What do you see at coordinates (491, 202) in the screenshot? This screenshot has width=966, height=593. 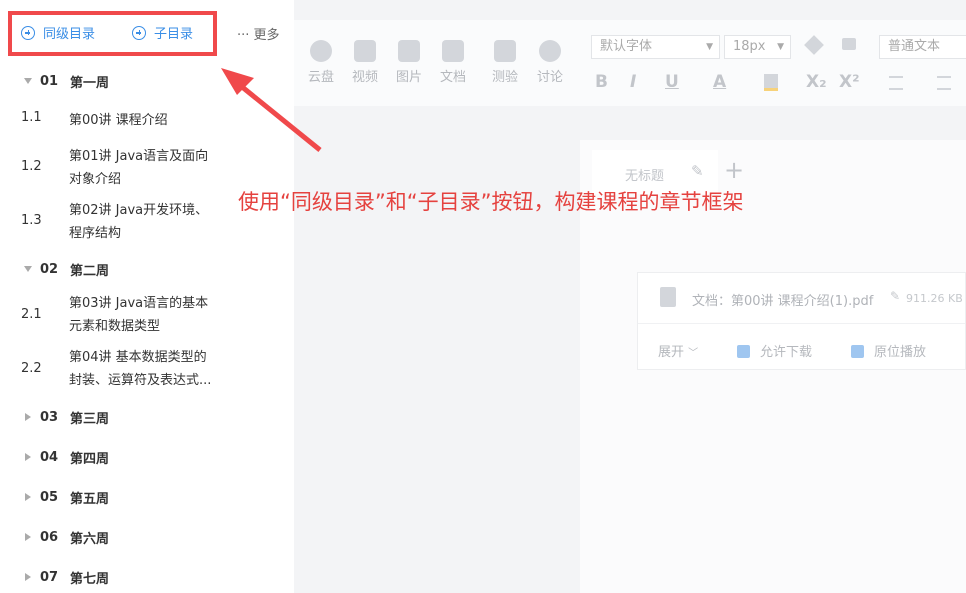 I see `annotation-text: 使用“同级目录”和“子目录”按钮，构建课程的章节框架` at bounding box center [491, 202].